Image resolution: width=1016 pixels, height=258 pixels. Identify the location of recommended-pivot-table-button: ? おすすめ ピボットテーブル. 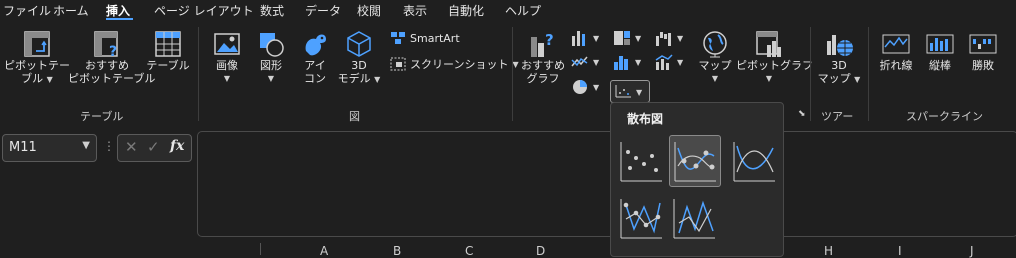
(112, 57).